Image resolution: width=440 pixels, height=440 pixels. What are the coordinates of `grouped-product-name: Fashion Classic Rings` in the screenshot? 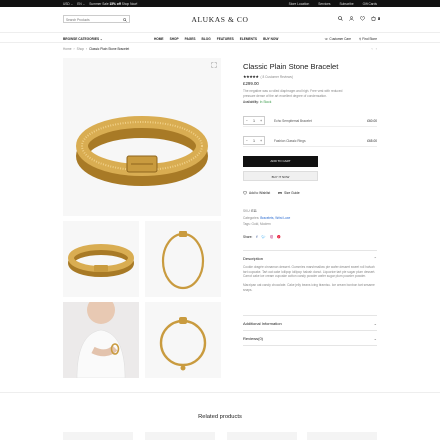 It's located at (290, 141).